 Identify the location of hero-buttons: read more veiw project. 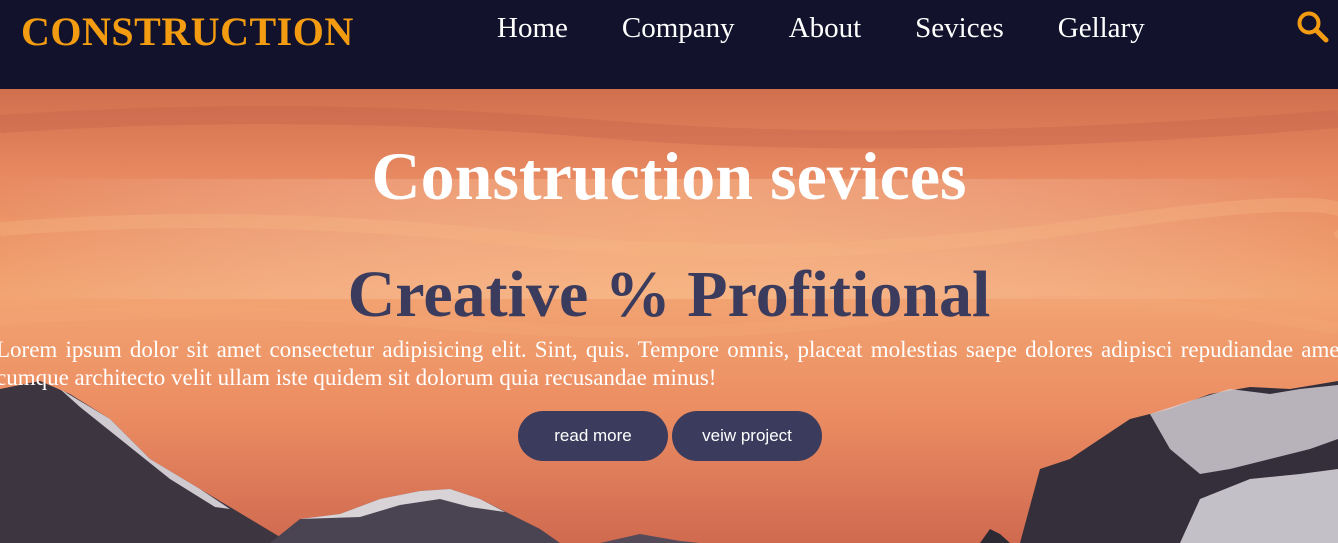
(670, 436).